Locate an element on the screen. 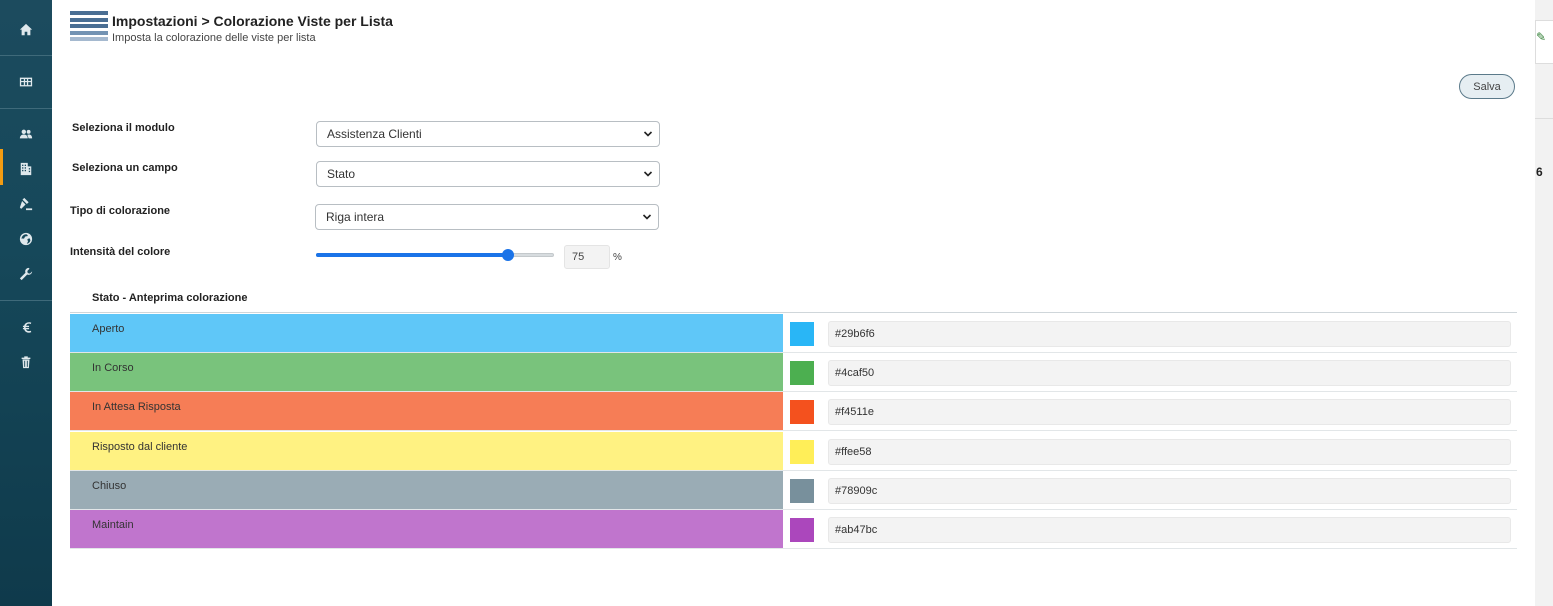 The width and height of the screenshot is (1553, 606). home-icon is located at coordinates (26, 29).